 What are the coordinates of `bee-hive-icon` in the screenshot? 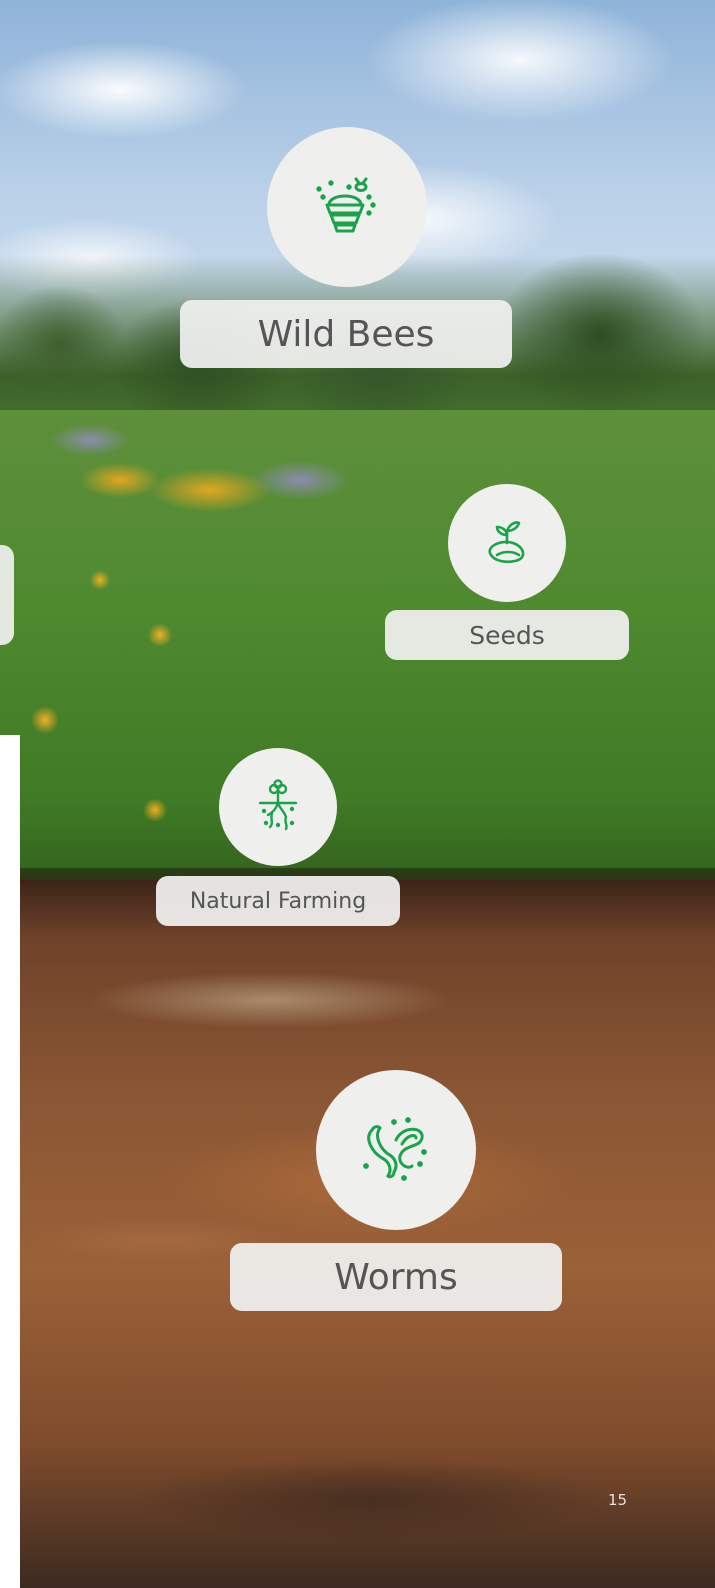 It's located at (347, 207).